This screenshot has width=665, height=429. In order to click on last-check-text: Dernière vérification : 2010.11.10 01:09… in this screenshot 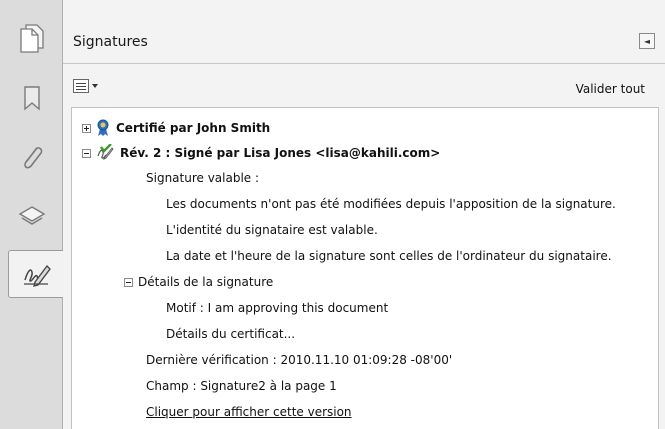, I will do `click(299, 360)`.